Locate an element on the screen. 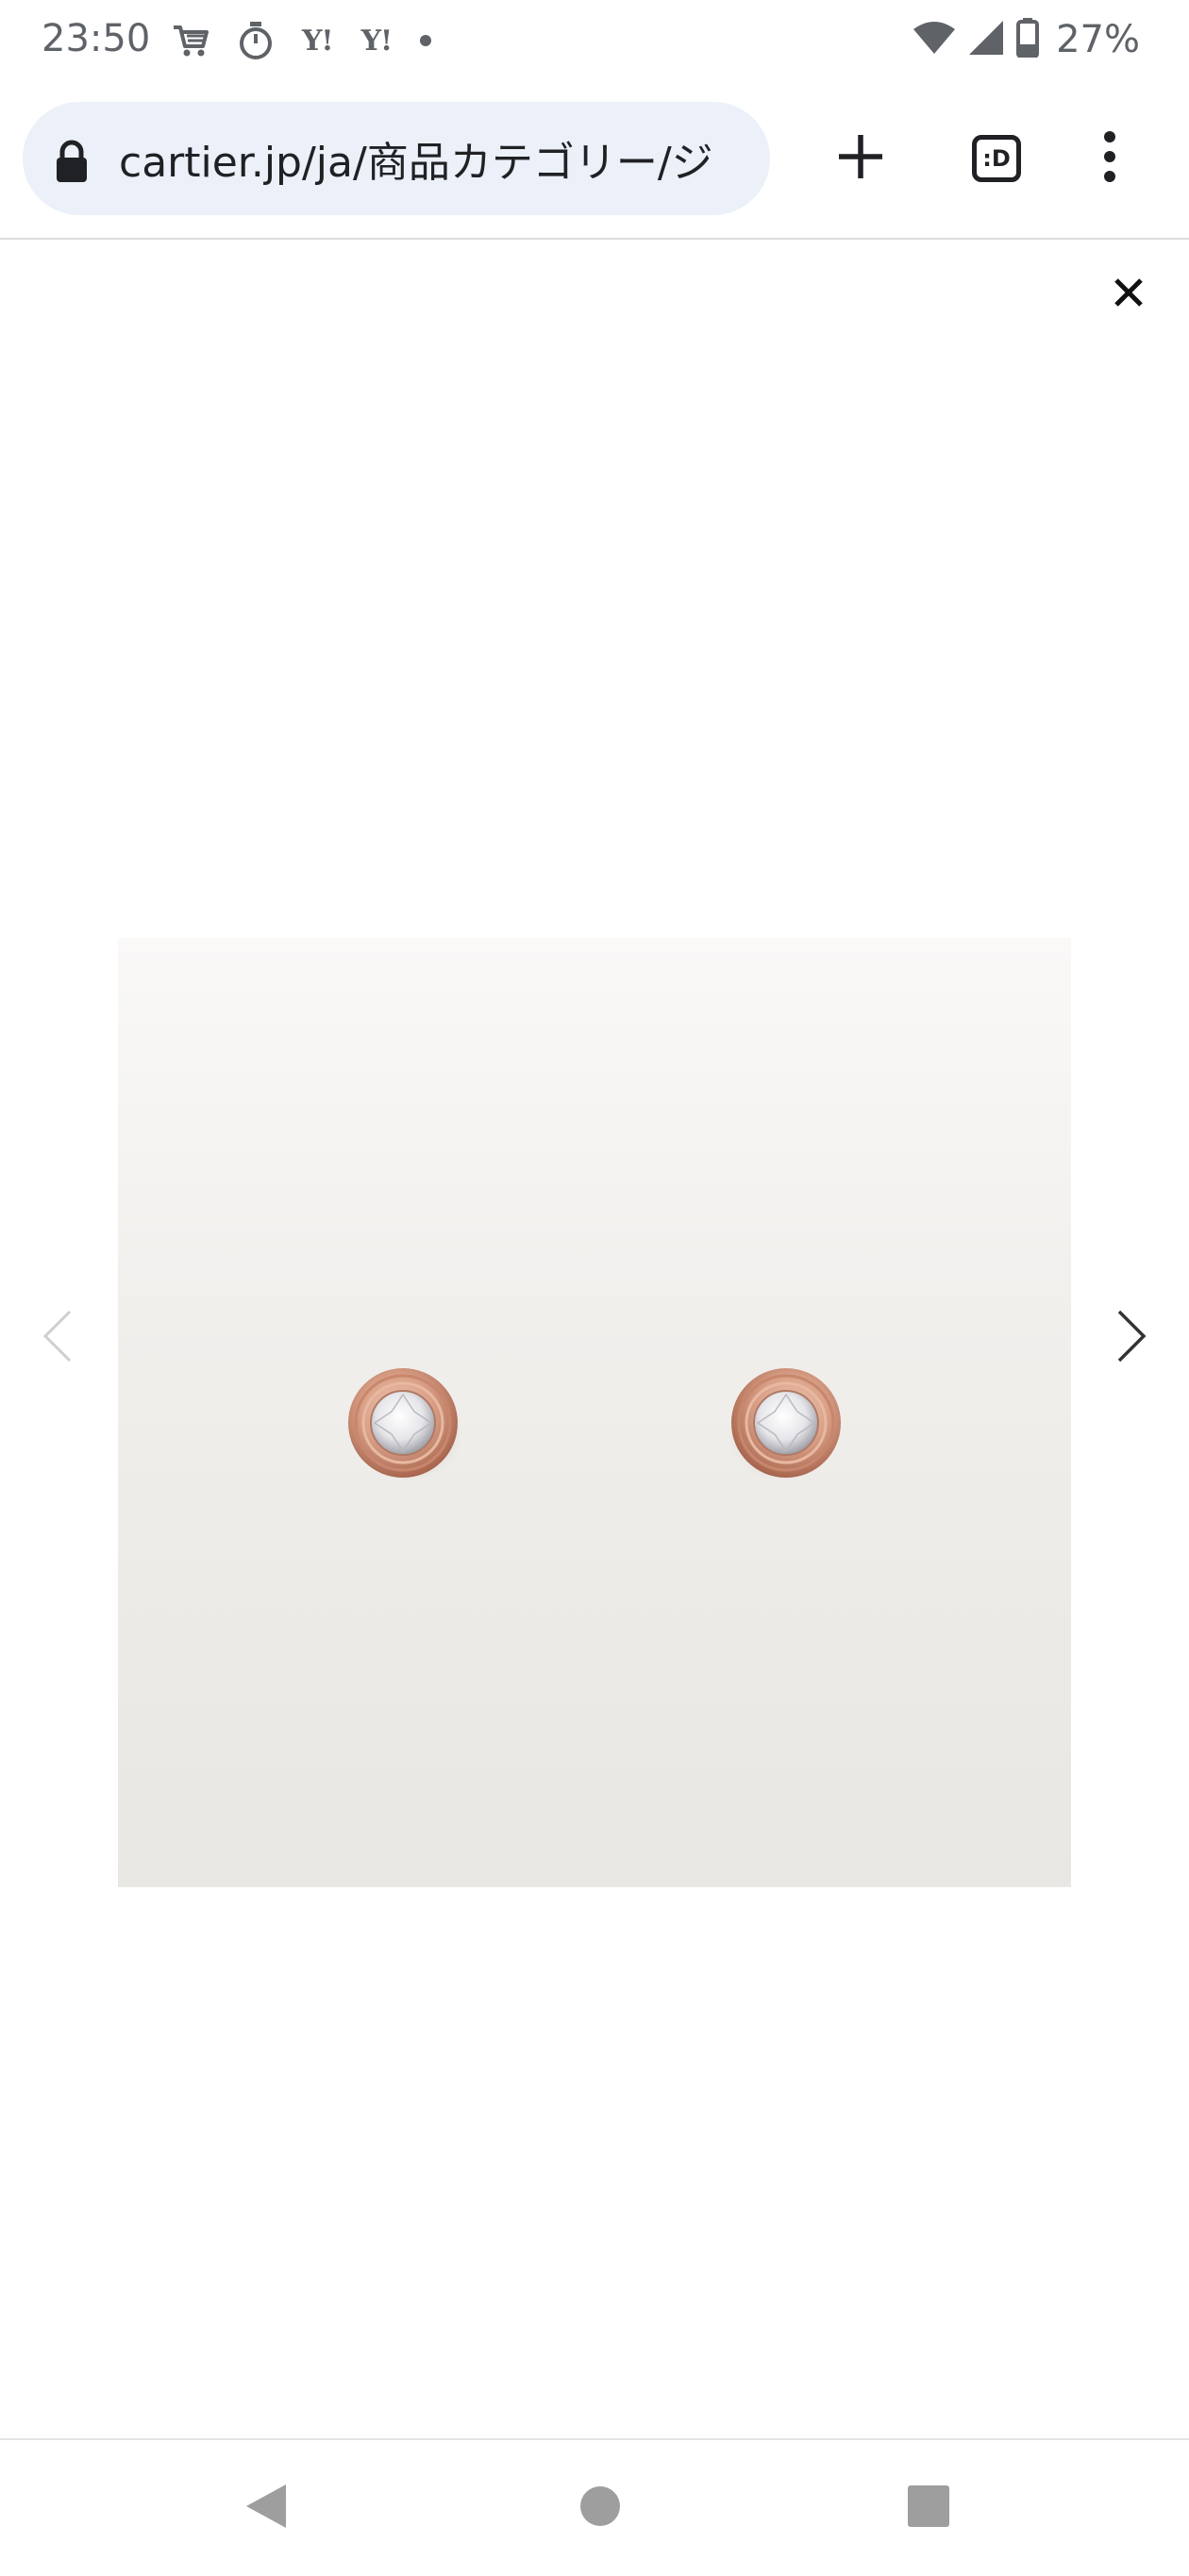 Image resolution: width=1189 pixels, height=2576 pixels. battery-icon is located at coordinates (1028, 39).